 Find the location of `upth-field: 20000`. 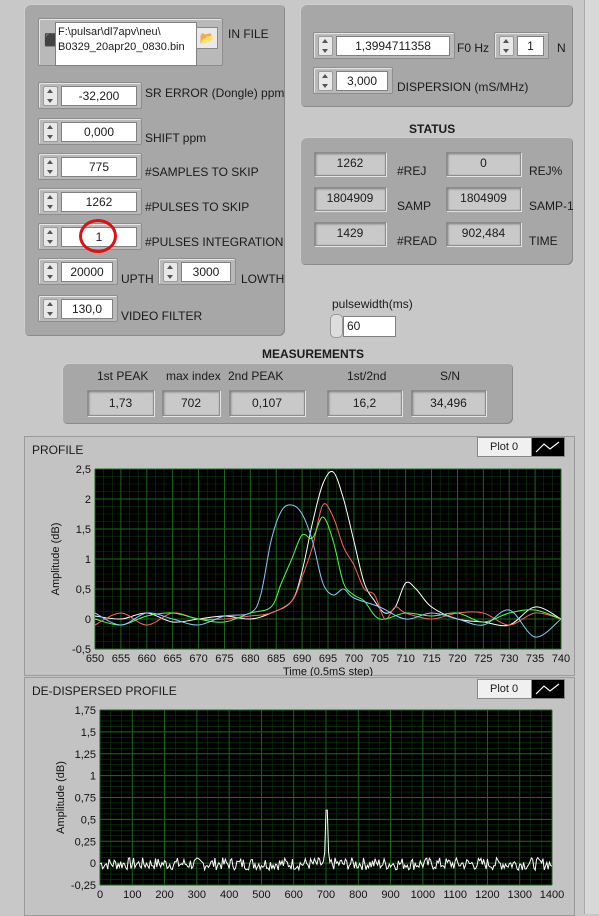

upth-field: 20000 is located at coordinates (87, 272).